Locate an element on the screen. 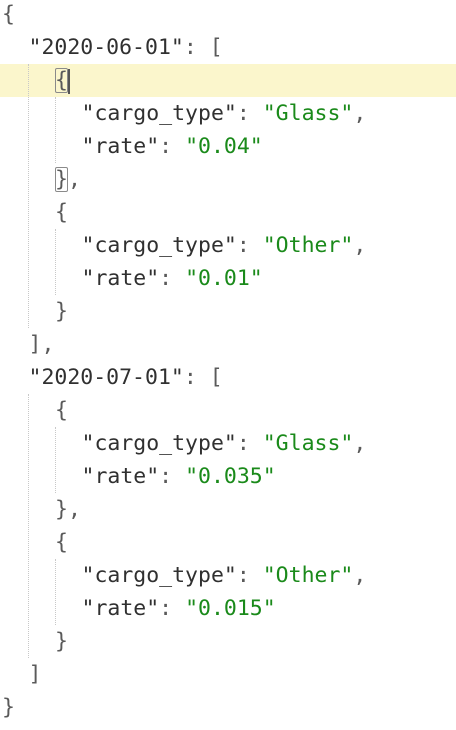 This screenshot has width=456, height=730. code-line: ], is located at coordinates (228, 344).